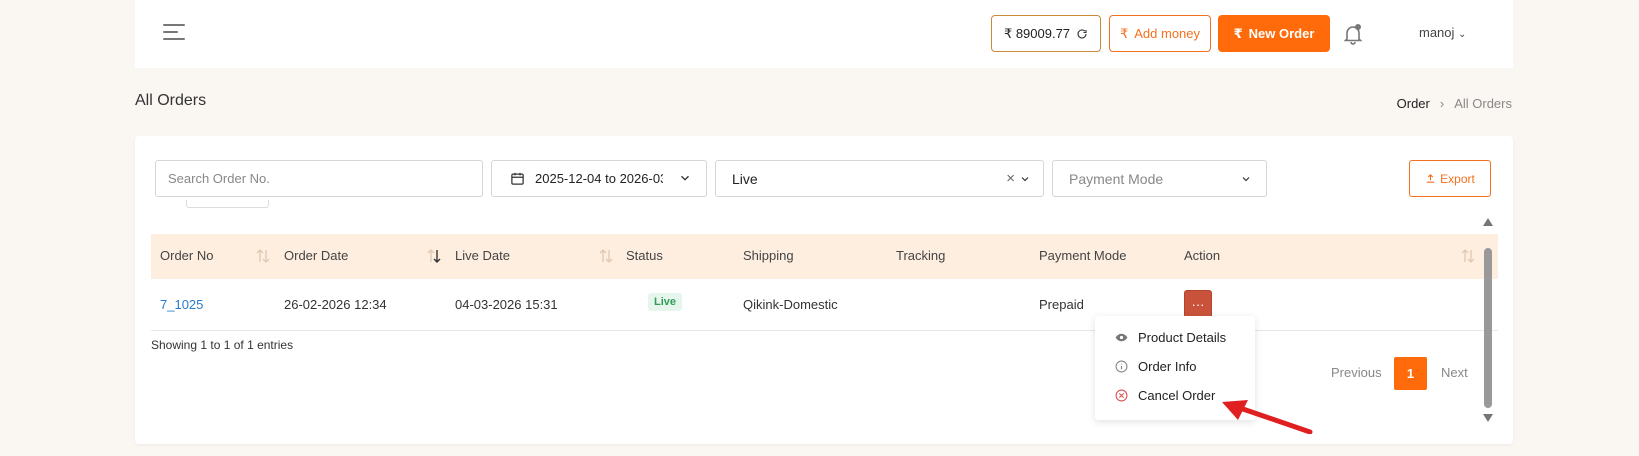  I want to click on refresh-icon, so click(1082, 34).